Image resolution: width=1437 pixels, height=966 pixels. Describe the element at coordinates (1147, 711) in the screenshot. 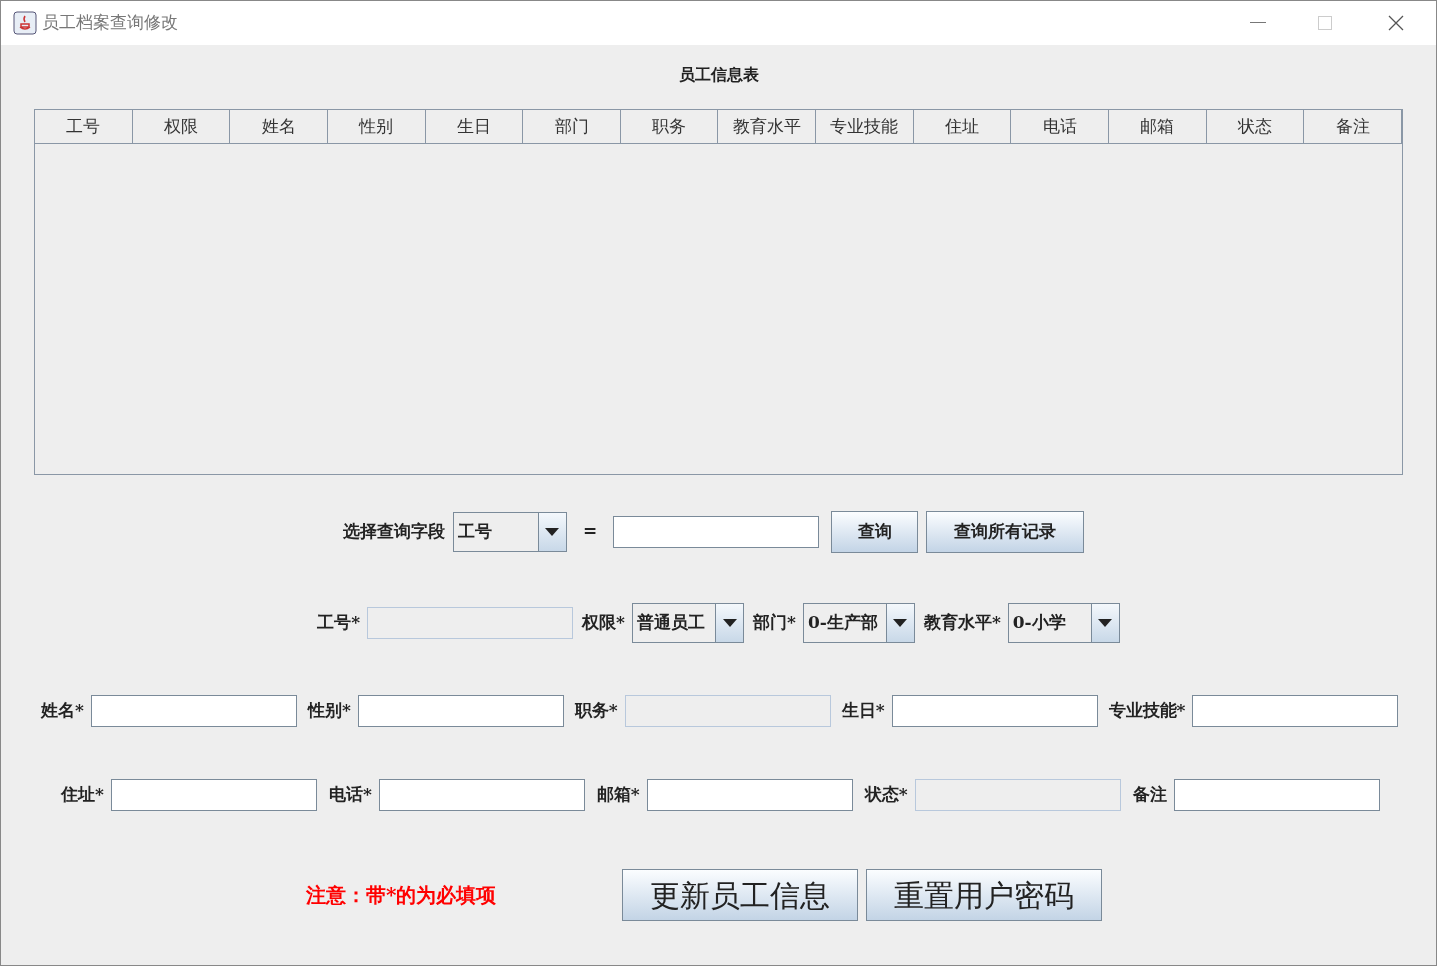

I see `field-label: 专业技能*` at that location.